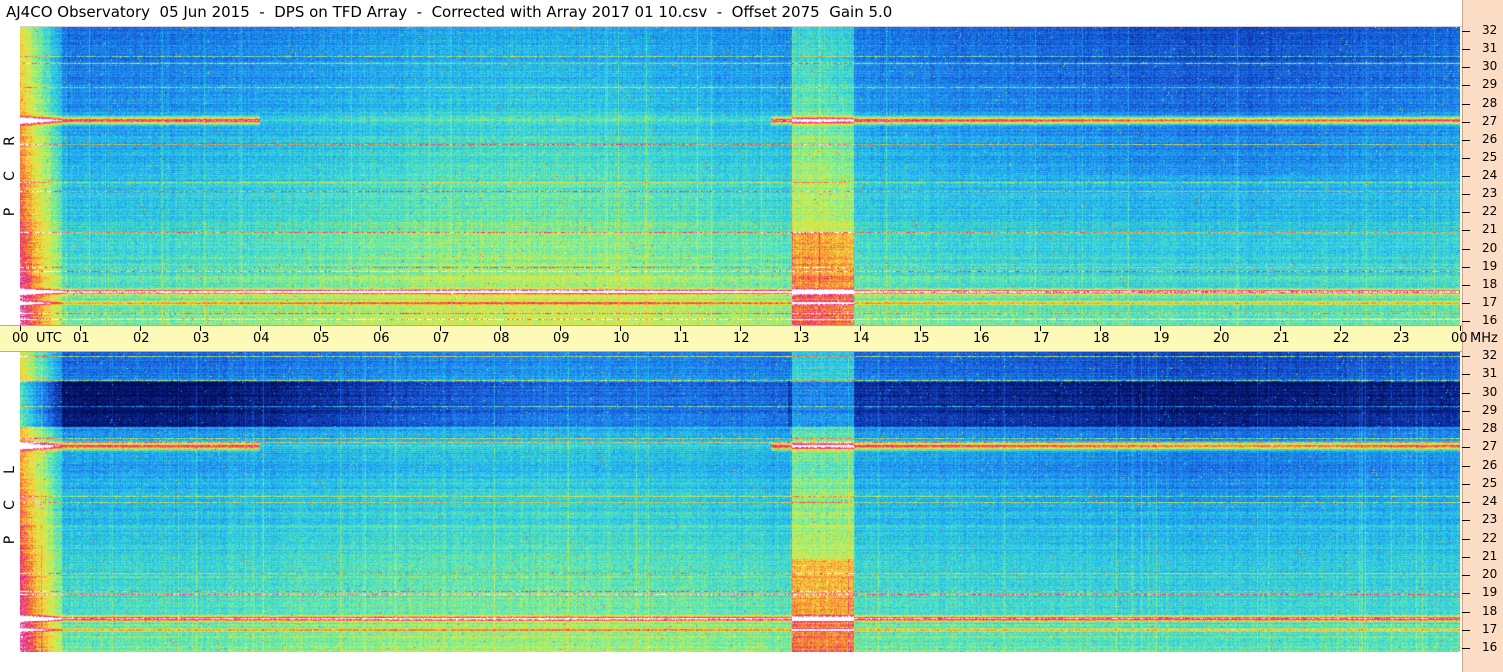  I want to click on time-tick-label: 21, so click(1281, 338).